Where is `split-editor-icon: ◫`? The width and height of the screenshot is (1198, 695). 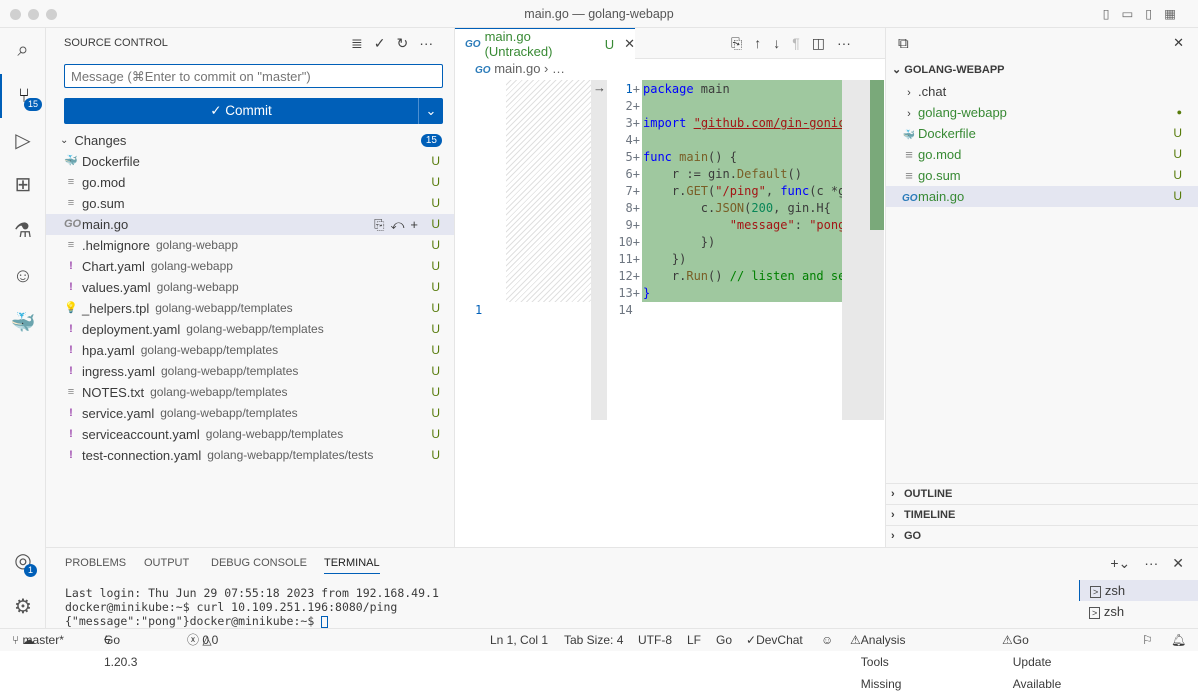
split-editor-icon: ◫ is located at coordinates (818, 43).